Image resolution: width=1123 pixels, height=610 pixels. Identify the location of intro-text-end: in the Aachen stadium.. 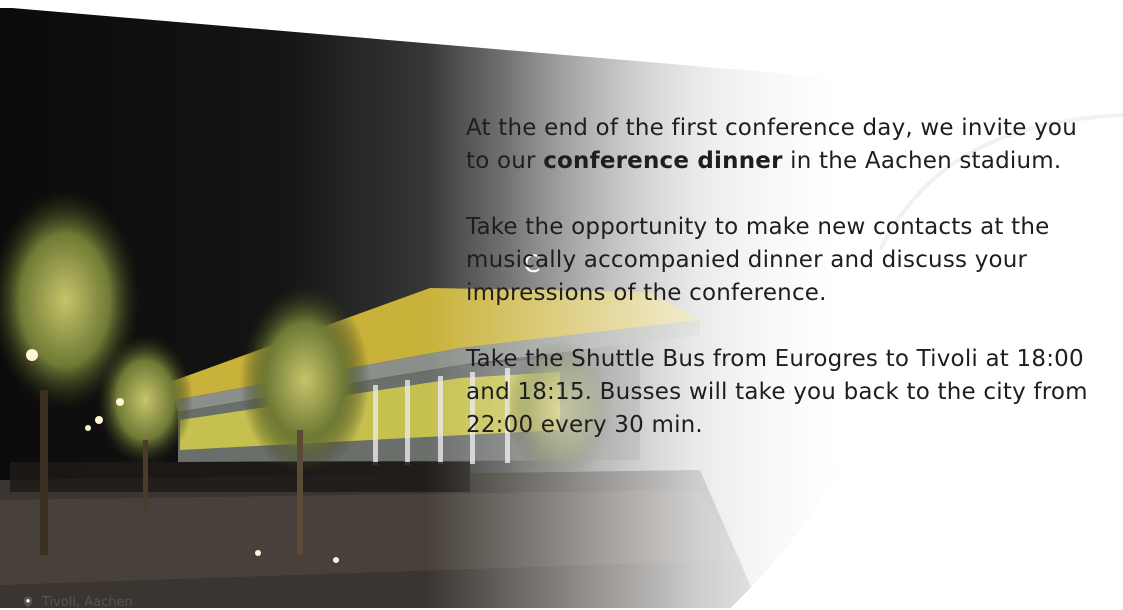
(922, 161).